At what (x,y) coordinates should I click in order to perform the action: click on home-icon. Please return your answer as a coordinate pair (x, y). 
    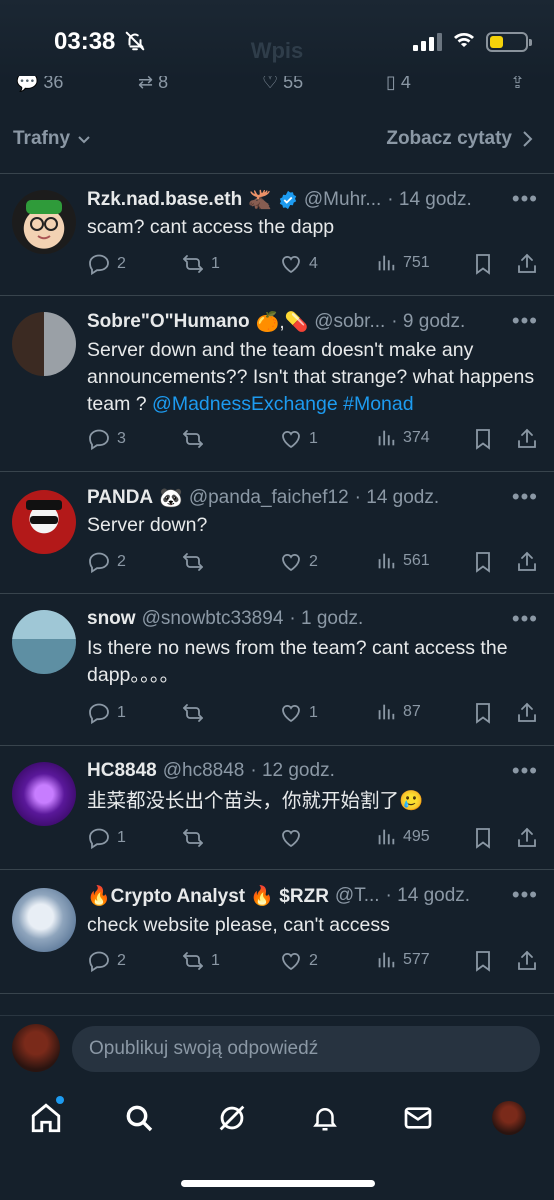
    Looking at the image, I should click on (46, 1118).